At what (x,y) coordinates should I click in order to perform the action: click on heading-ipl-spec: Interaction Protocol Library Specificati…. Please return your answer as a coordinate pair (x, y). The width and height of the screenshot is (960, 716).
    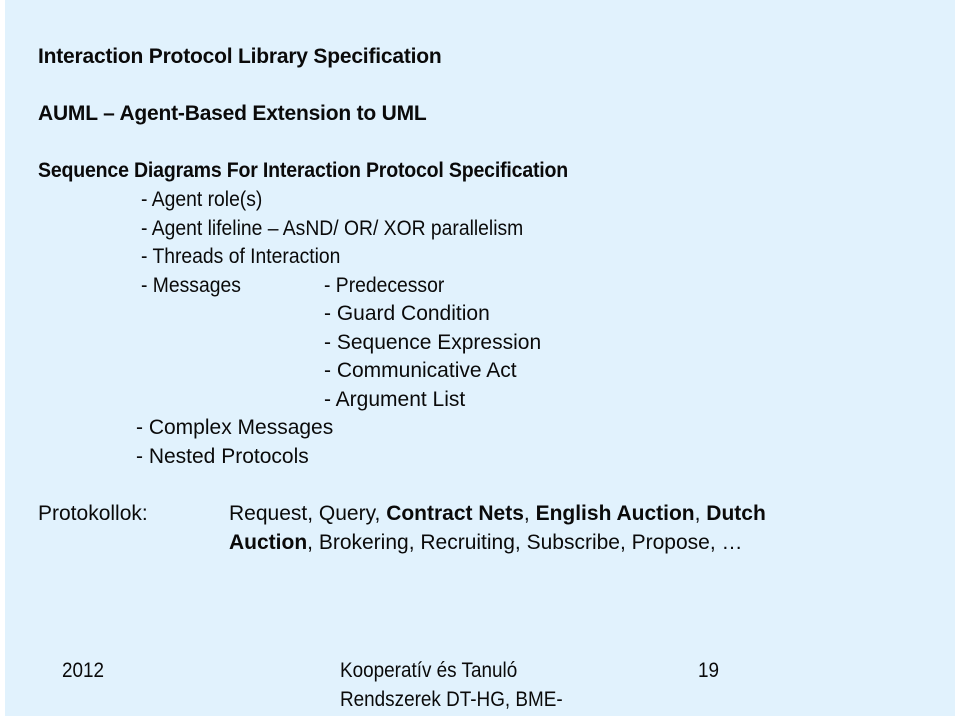
    Looking at the image, I should click on (240, 56).